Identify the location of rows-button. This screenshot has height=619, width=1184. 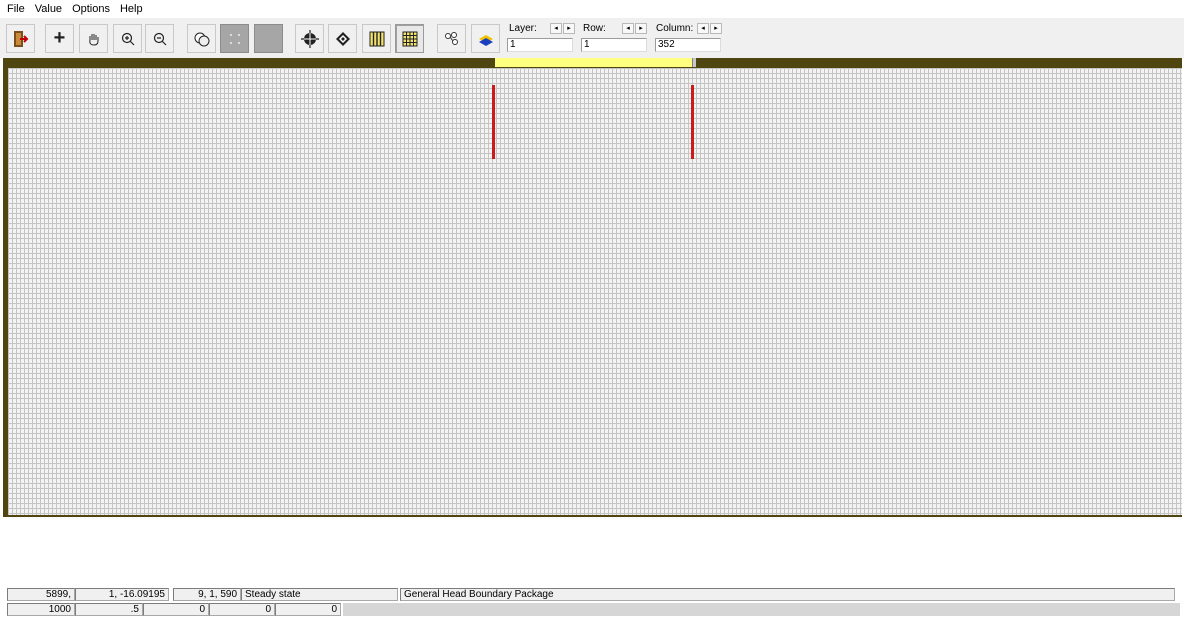
(409, 38).